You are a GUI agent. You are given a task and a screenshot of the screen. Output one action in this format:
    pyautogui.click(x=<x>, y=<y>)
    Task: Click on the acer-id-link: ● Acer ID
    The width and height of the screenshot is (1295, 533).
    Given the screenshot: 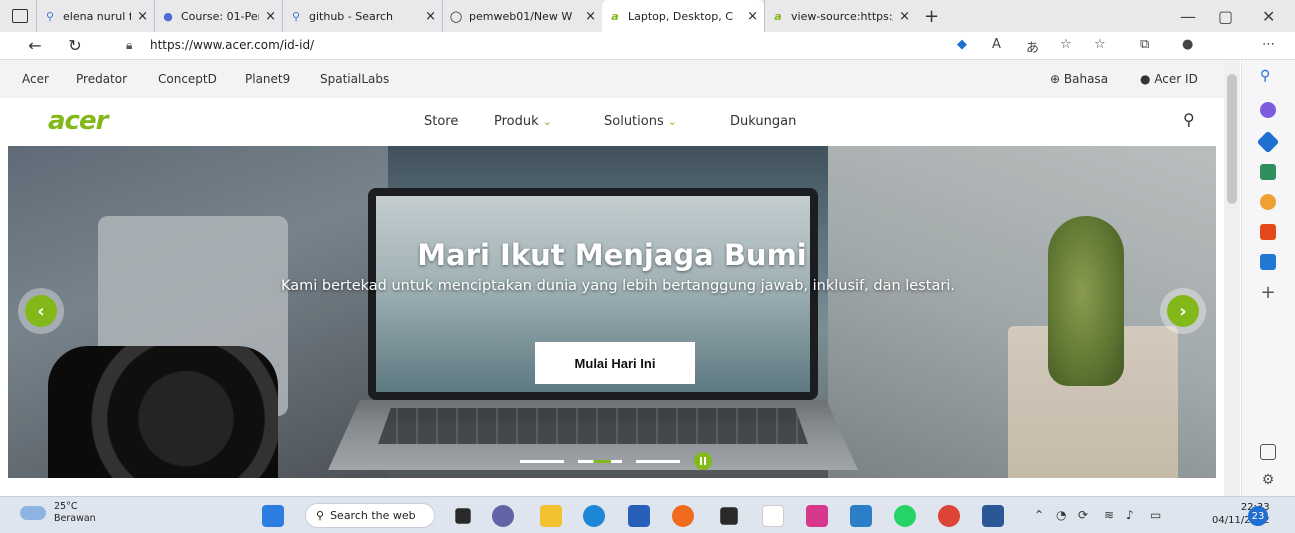 What is the action you would take?
    pyautogui.click(x=1169, y=79)
    